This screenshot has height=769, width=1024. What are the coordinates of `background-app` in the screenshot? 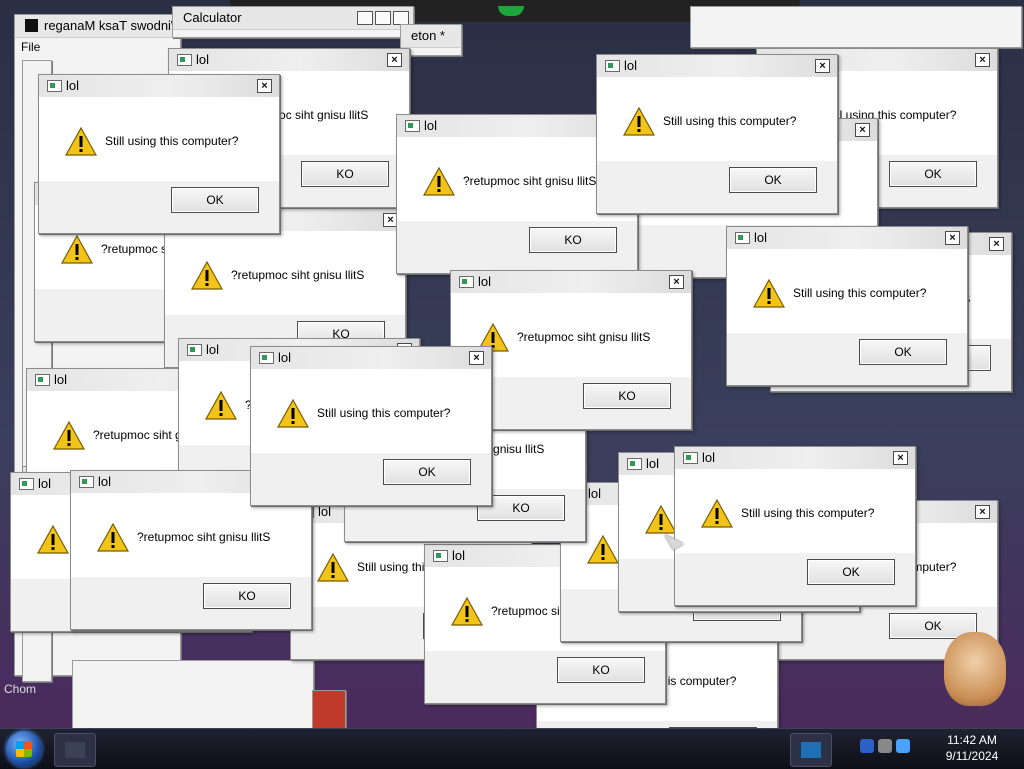 It's located at (329, 709).